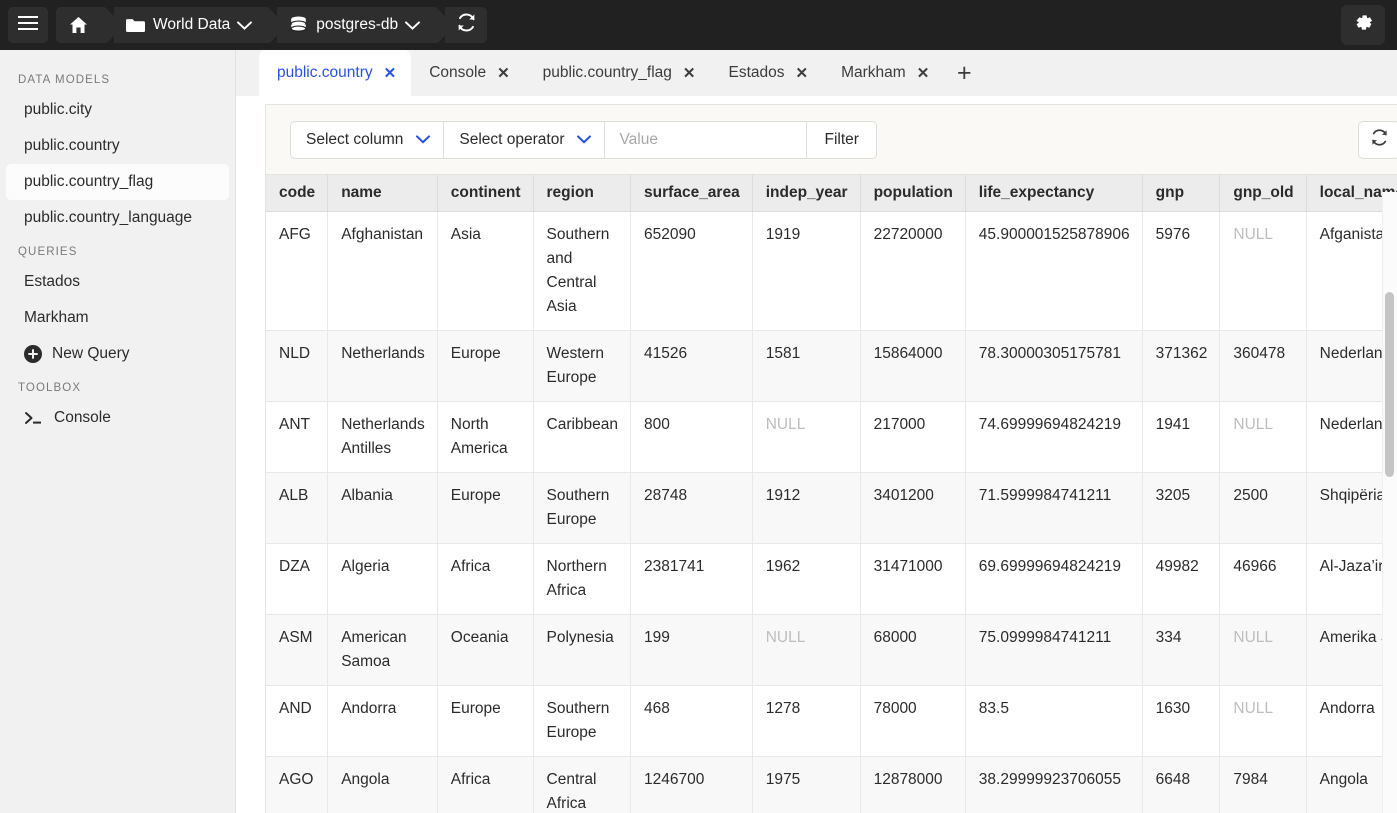  I want to click on cell-gnp: 3205, so click(1181, 508).